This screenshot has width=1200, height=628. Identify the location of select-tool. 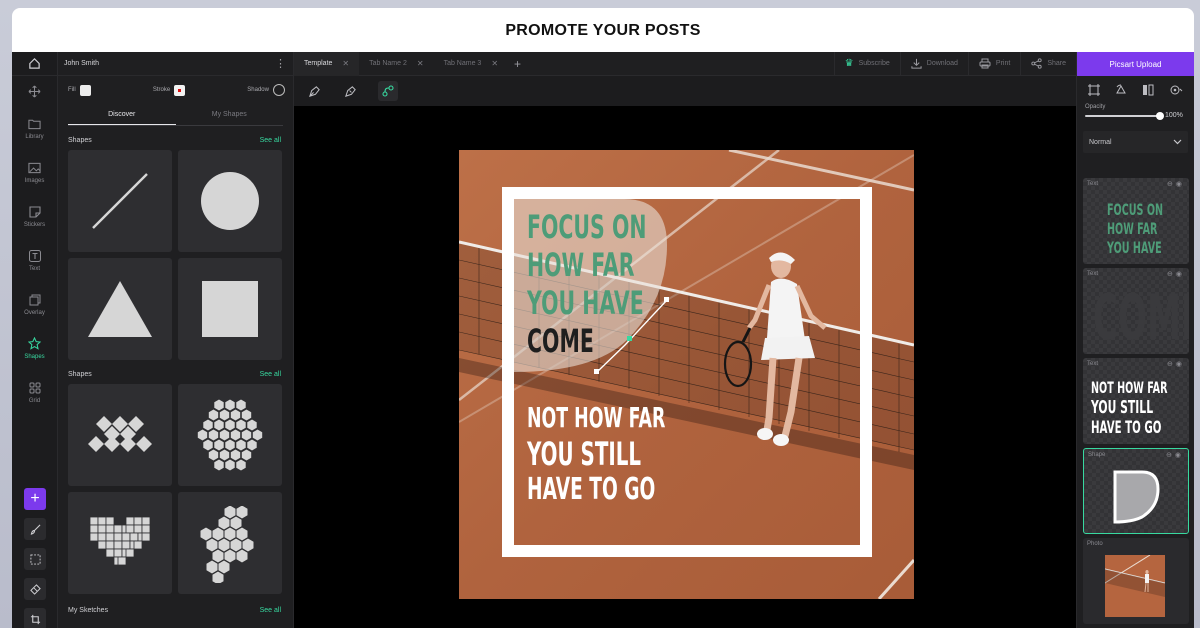
(35, 559).